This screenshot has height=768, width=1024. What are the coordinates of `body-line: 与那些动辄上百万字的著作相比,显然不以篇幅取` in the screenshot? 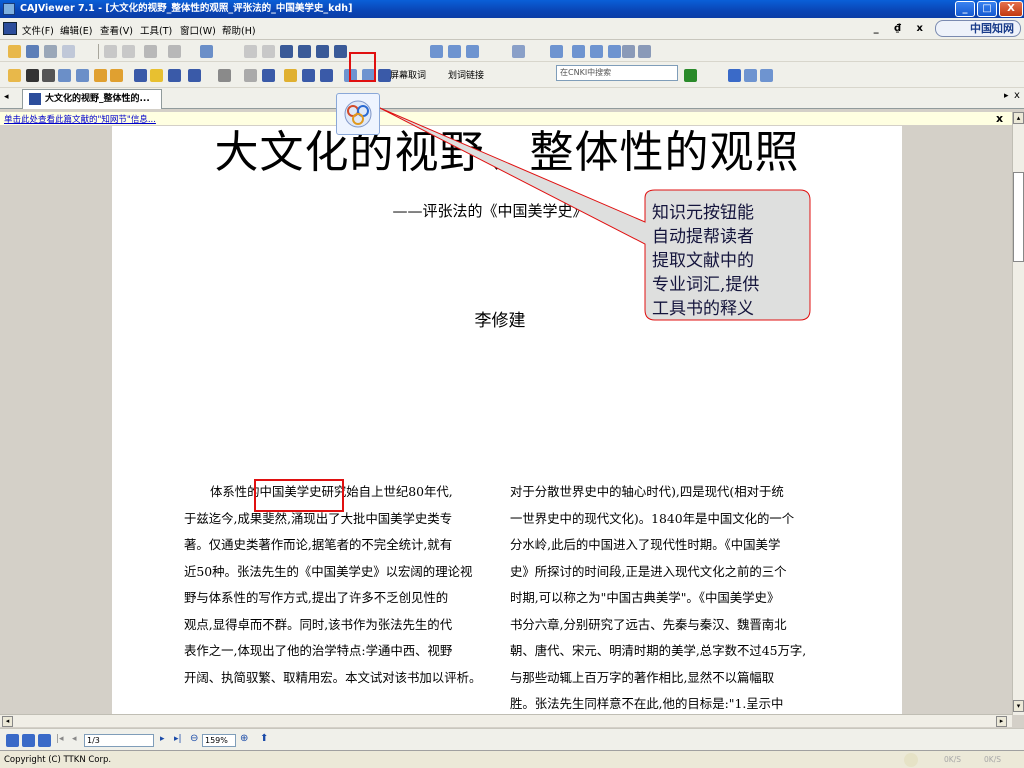 It's located at (642, 677).